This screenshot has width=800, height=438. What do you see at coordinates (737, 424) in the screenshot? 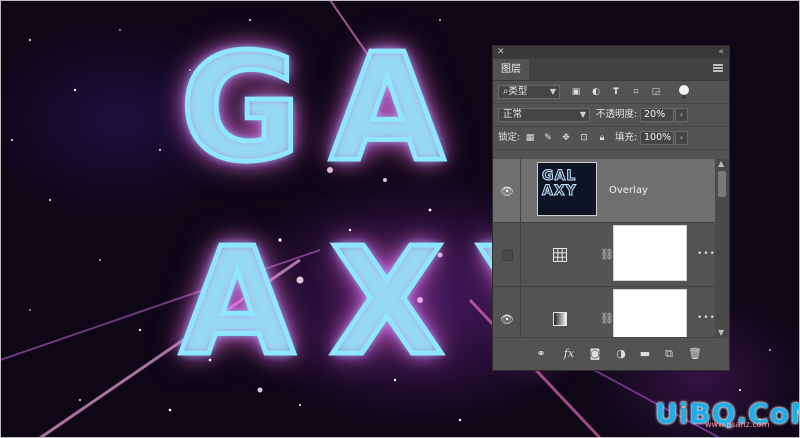
I see `watermark-url: www.psahz.com` at bounding box center [737, 424].